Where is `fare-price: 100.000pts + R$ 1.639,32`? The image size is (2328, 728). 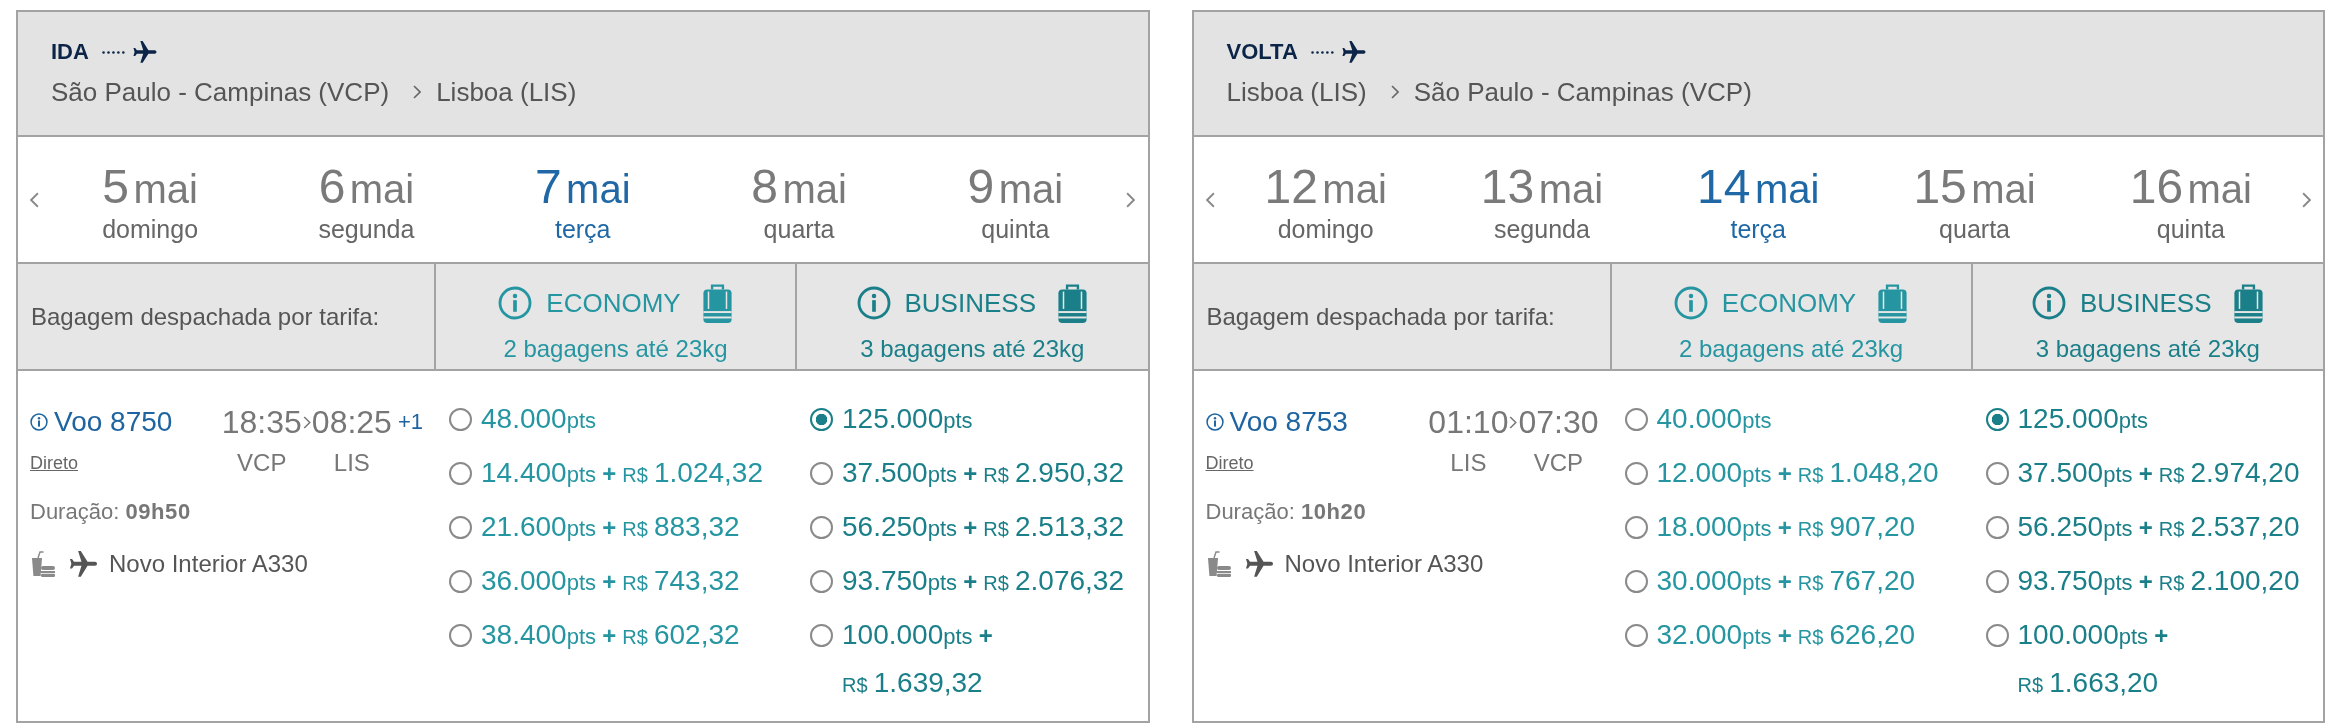
fare-price: 100.000pts + R$ 1.639,32 is located at coordinates (918, 659).